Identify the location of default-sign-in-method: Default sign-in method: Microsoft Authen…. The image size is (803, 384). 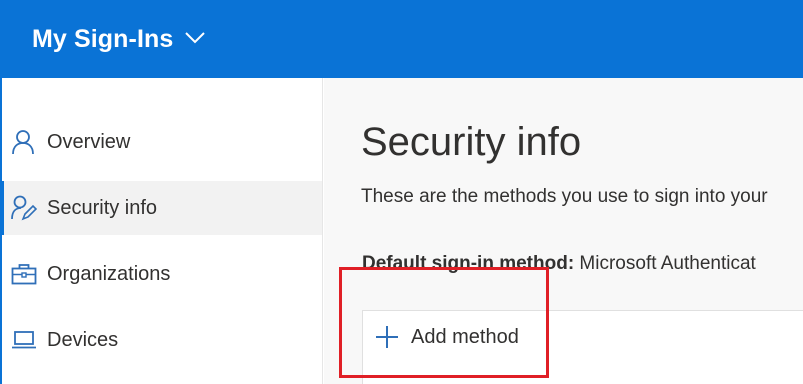
(559, 264).